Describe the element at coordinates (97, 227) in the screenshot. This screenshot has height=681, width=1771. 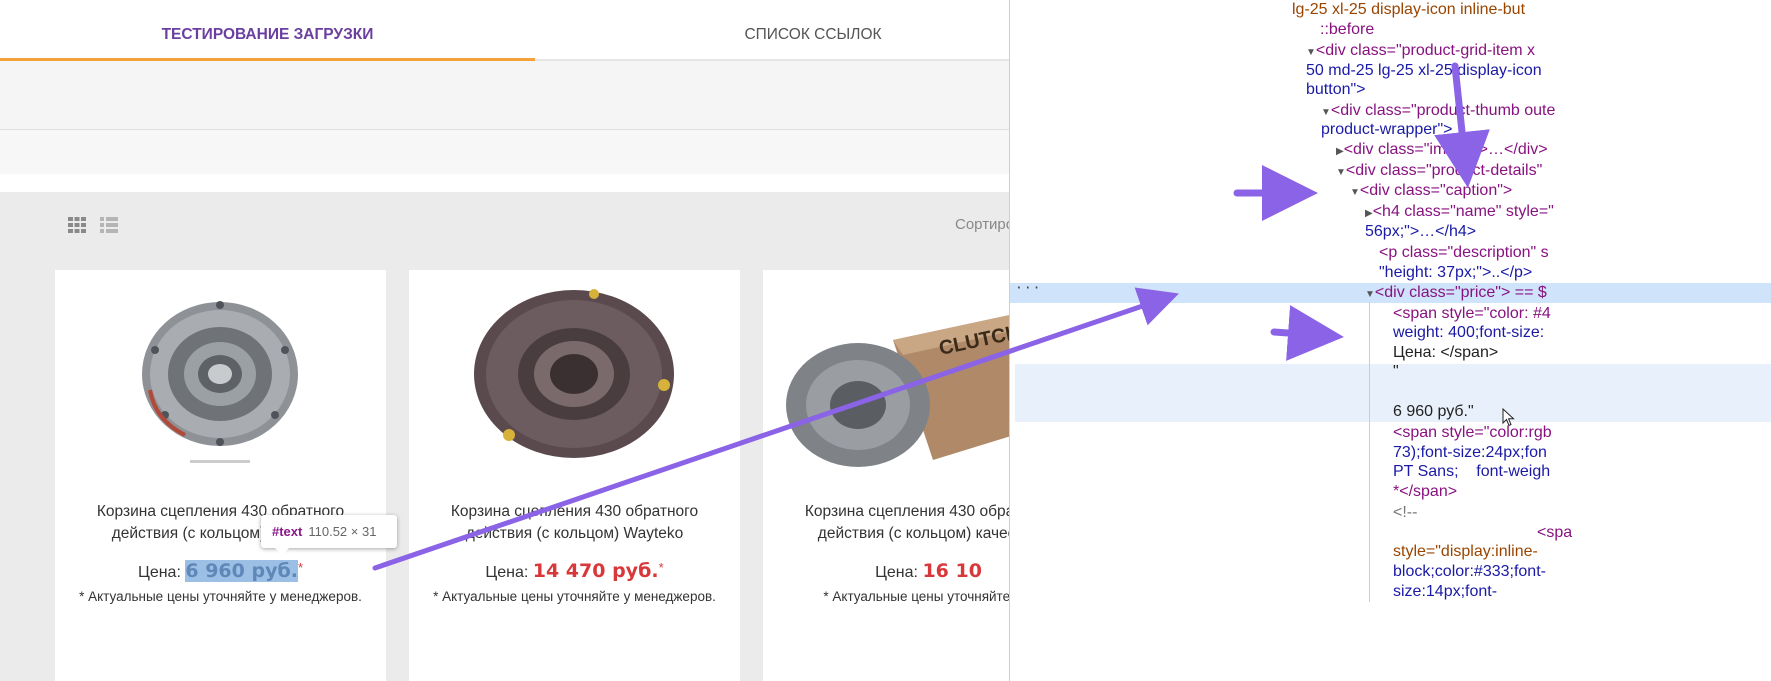
I see `view-toggle` at that location.